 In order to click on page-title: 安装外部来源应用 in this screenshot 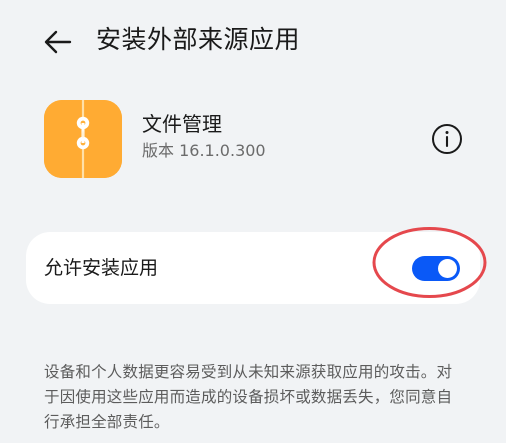, I will do `click(198, 39)`.